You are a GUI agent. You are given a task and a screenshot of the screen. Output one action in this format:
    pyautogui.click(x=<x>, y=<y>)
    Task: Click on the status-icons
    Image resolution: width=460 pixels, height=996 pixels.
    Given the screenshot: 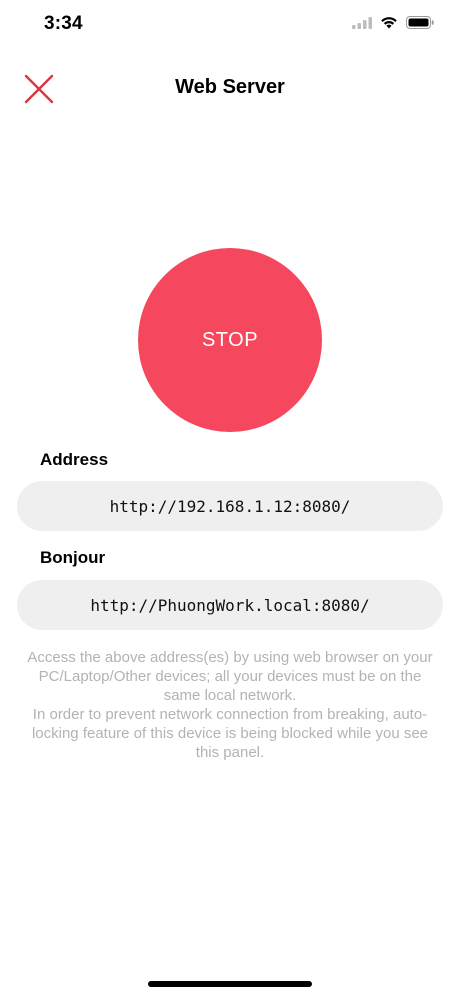 What is the action you would take?
    pyautogui.click(x=393, y=22)
    